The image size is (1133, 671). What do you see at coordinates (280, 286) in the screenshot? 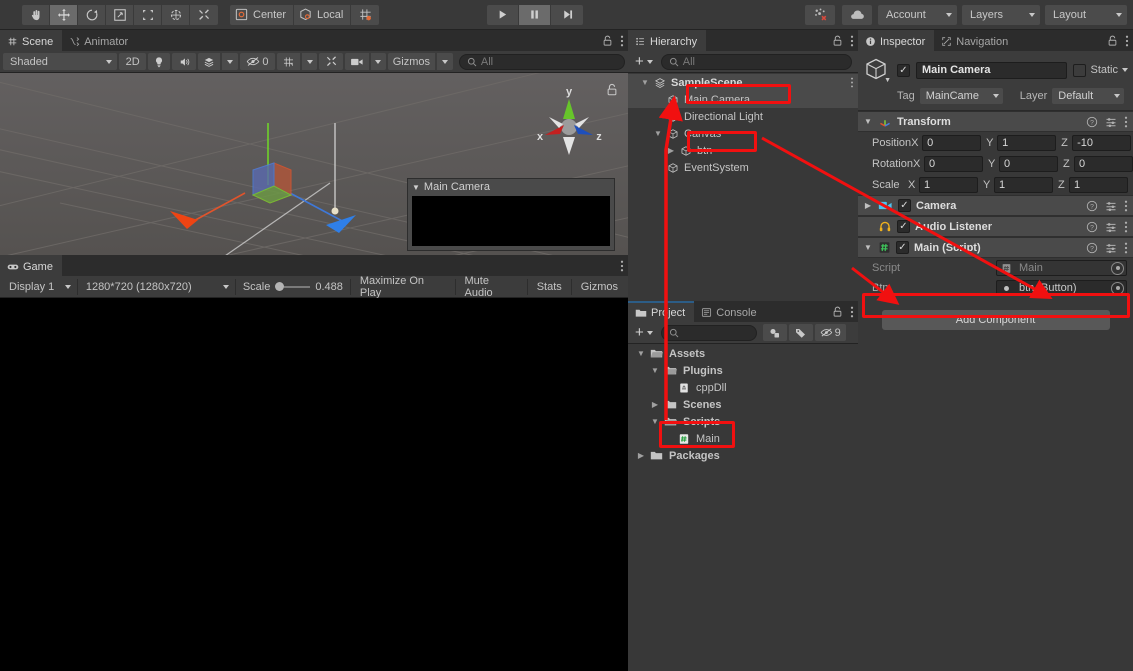
I see `scale-slider-knob` at bounding box center [280, 286].